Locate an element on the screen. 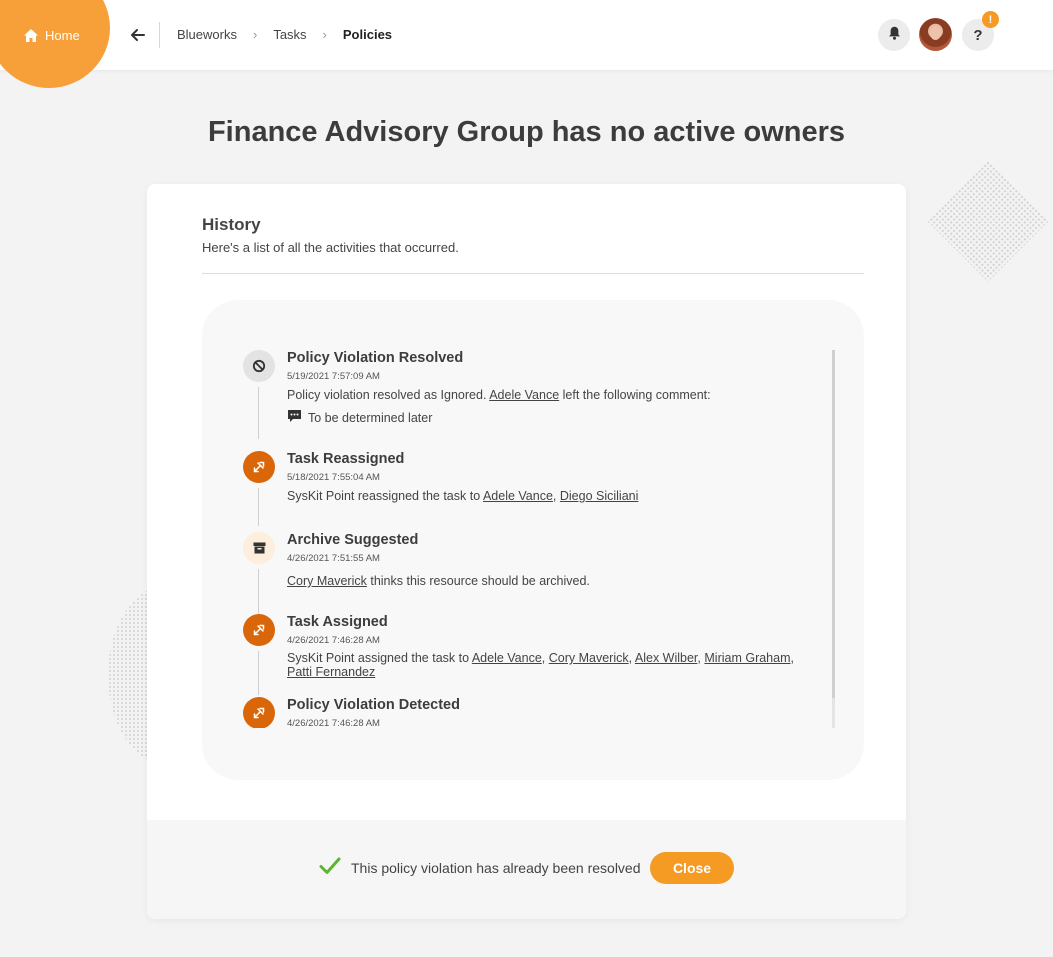 This screenshot has height=957, width=1053. decorative-dot-pattern is located at coordinates (988, 221).